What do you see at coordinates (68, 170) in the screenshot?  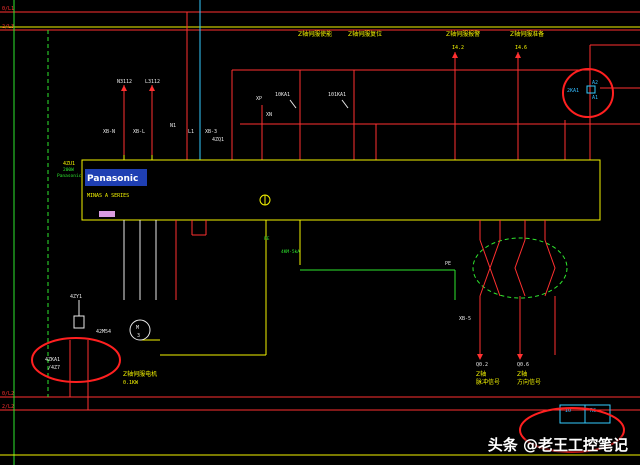 I see `driver-sub1: 200W` at bounding box center [68, 170].